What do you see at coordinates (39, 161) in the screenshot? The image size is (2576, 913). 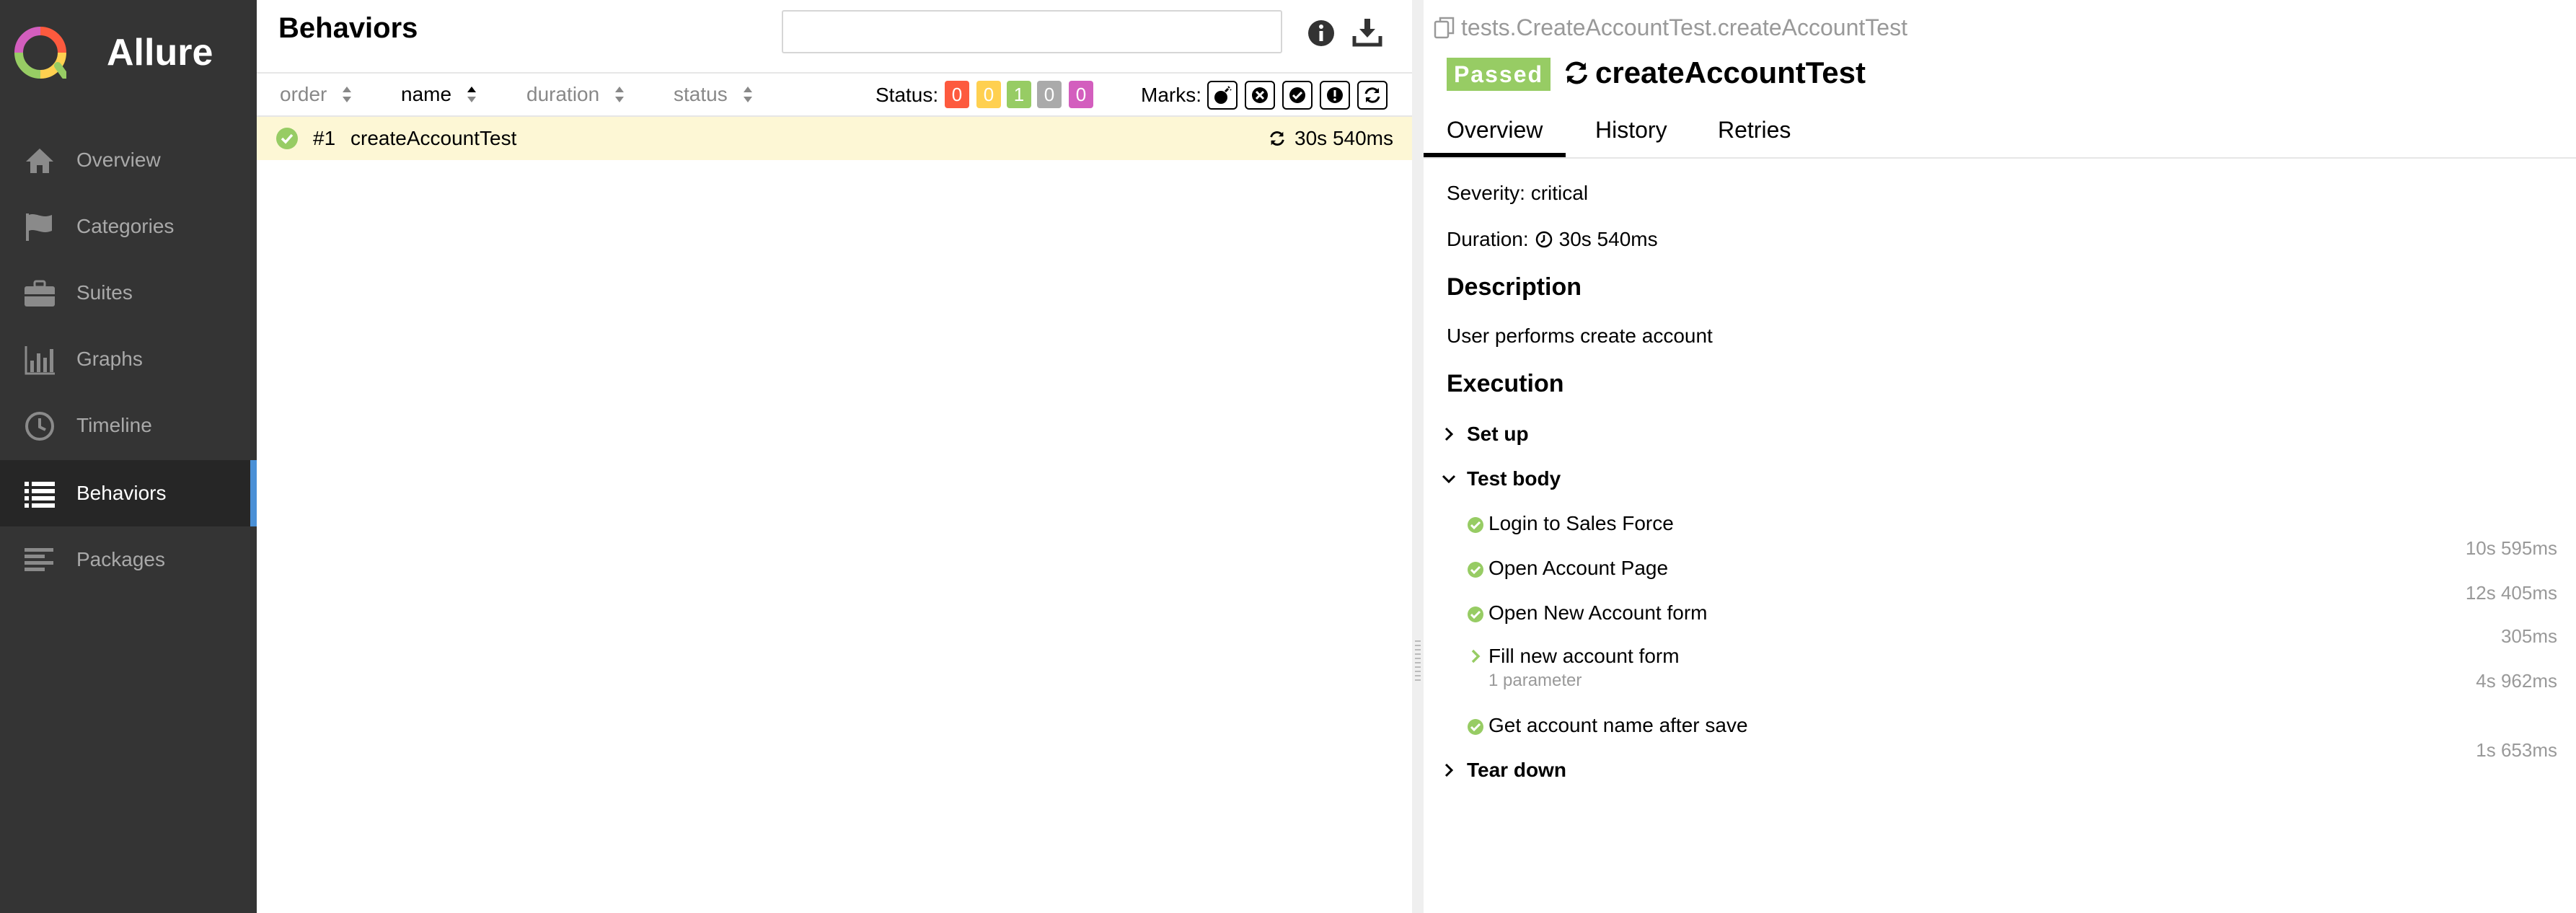 I see `home-icon` at bounding box center [39, 161].